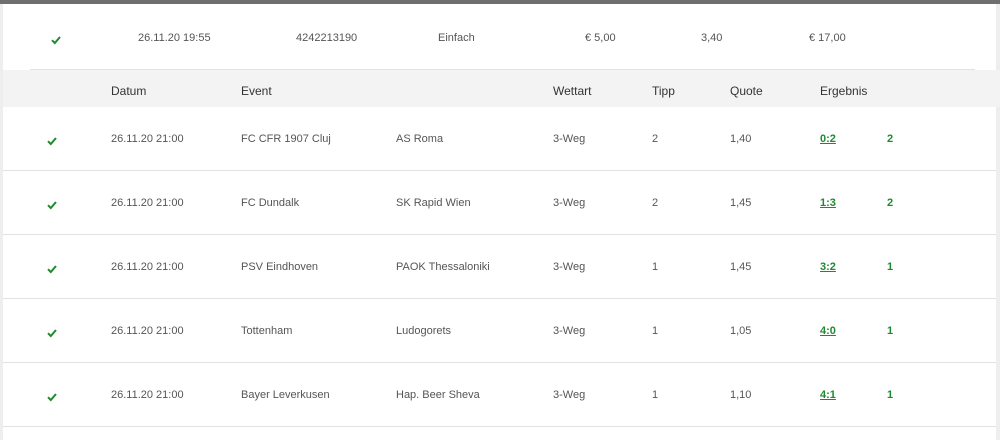 This screenshot has width=1000, height=440. What do you see at coordinates (438, 395) in the screenshot?
I see `row-away-team: Hap. Beer Sheva` at bounding box center [438, 395].